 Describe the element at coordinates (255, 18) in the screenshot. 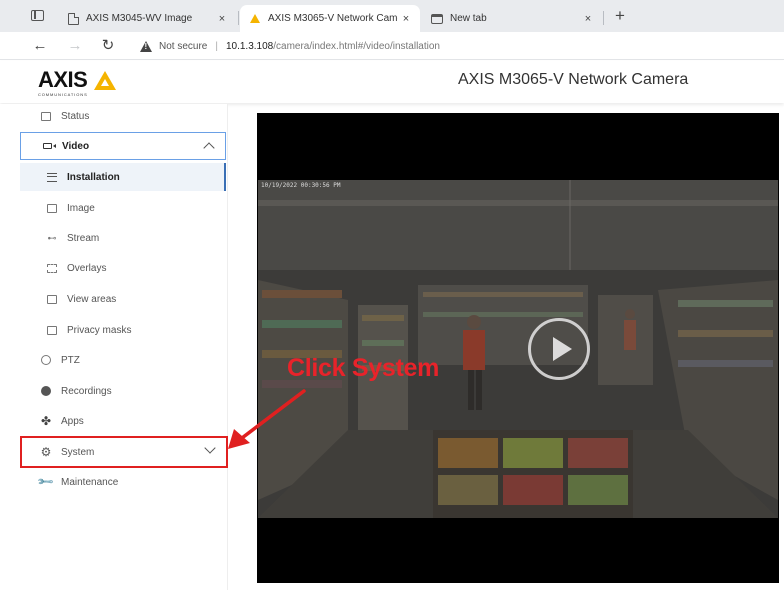

I see `axis-favicon-icon` at that location.